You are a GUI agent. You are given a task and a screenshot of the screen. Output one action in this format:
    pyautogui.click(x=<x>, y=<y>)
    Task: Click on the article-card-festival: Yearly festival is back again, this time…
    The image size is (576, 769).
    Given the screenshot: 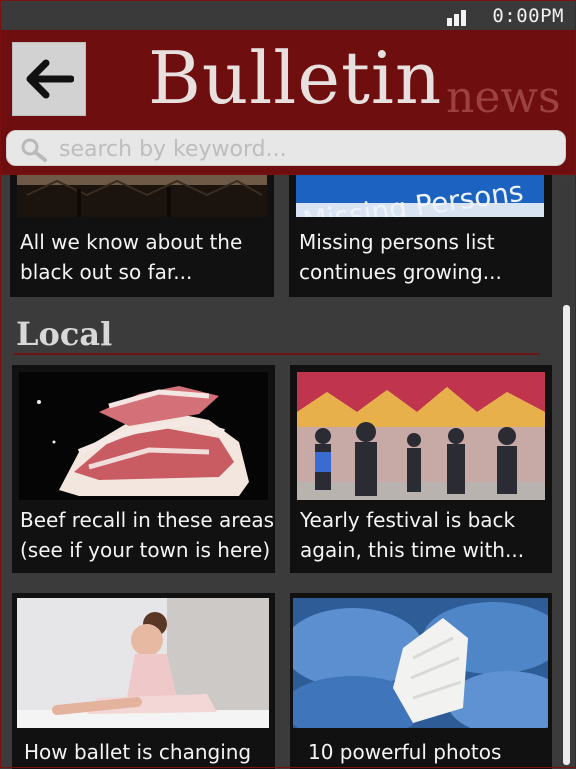 What is the action you would take?
    pyautogui.click(x=421, y=469)
    